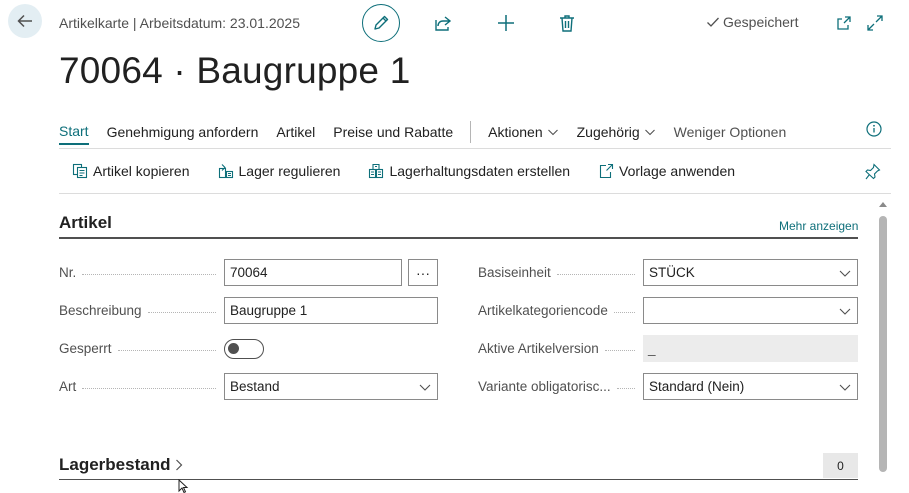  I want to click on create-stockkeeping-button: Lagerhaltungsdaten erstellen, so click(469, 171).